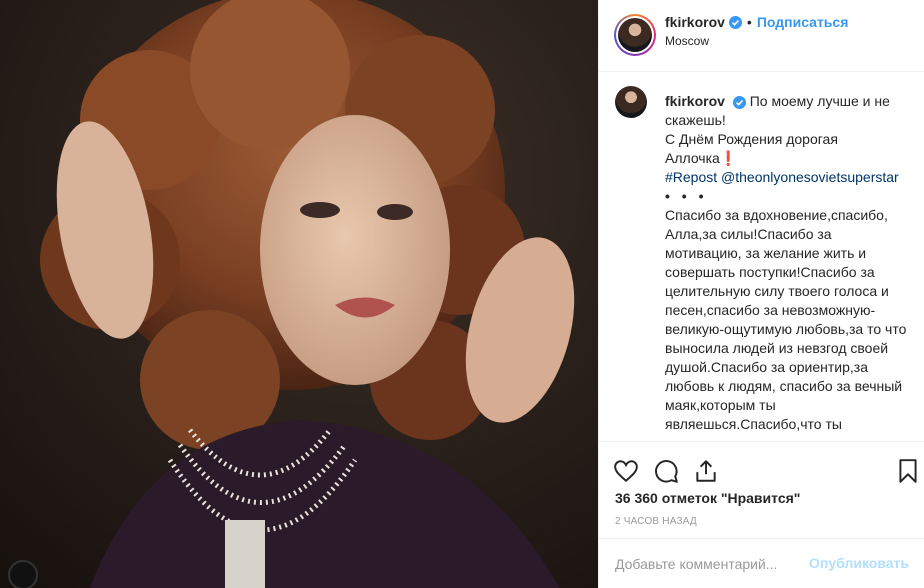  I want to click on publish-button: Опубликовать, so click(859, 563).